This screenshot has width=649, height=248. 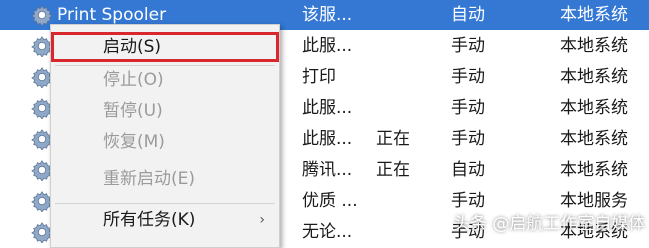 What do you see at coordinates (594, 201) in the screenshot?
I see `service-logon-as: 本地服务` at bounding box center [594, 201].